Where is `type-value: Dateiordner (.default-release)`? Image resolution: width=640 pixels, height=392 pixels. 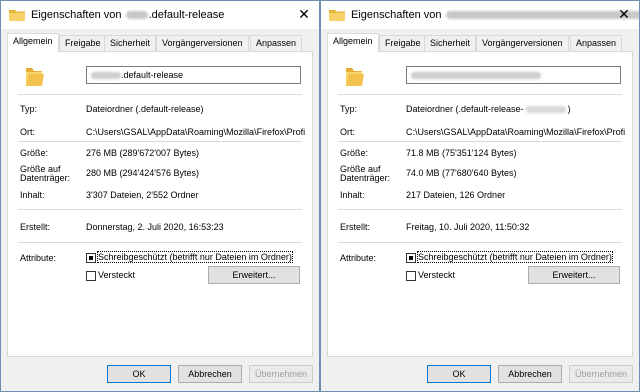 type-value: Dateiordner (.default-release) is located at coordinates (145, 109).